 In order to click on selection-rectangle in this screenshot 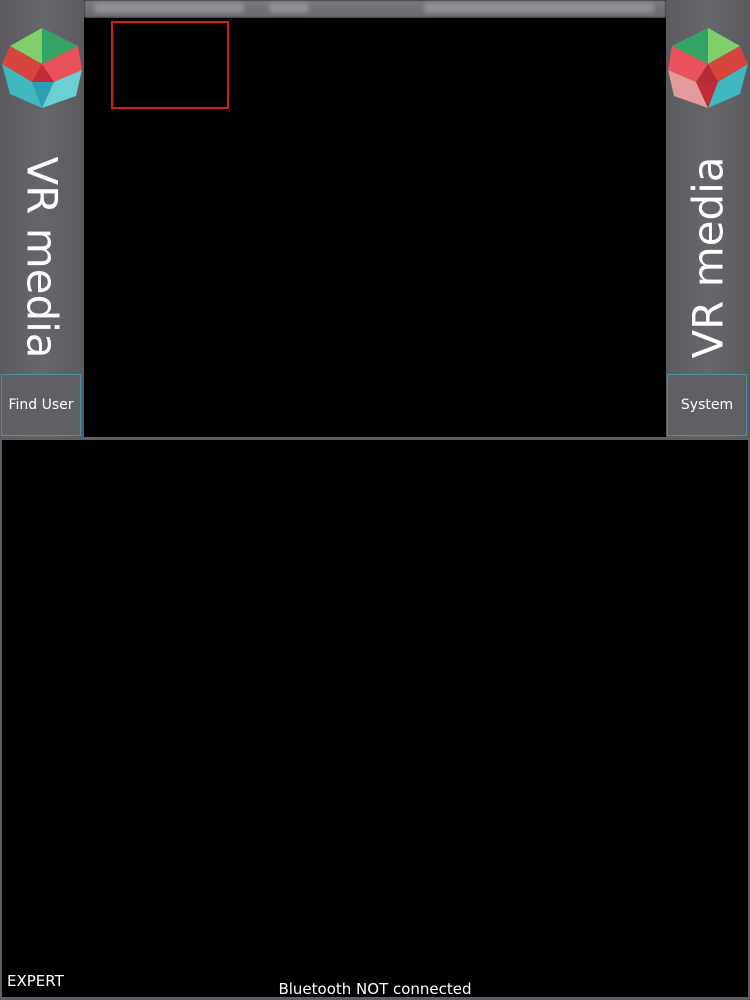, I will do `click(170, 65)`.